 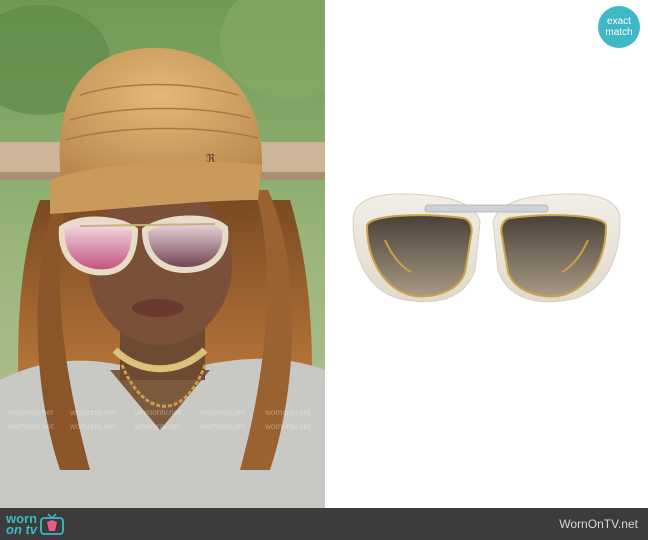 I want to click on sunglasses-product-illustration, so click(x=486, y=248).